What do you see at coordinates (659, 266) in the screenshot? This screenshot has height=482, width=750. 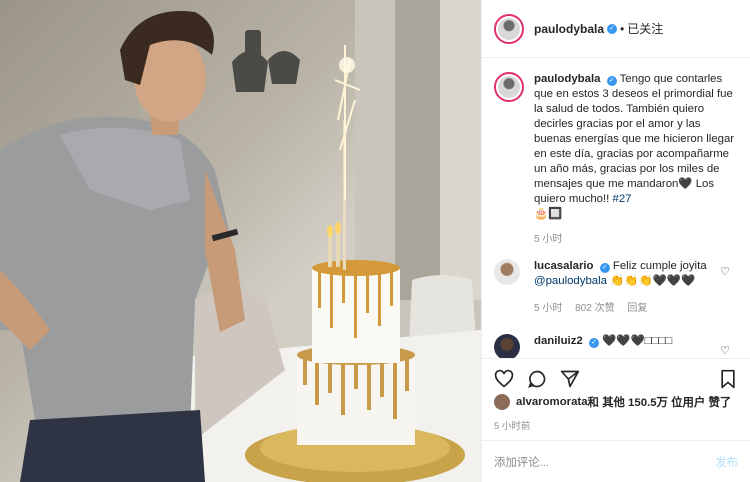 I see `comment-text: Feliz cumple joyita` at bounding box center [659, 266].